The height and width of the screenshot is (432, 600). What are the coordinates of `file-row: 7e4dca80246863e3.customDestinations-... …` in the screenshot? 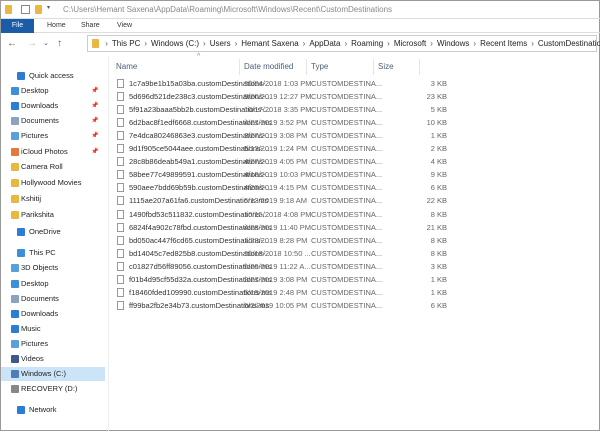 It's located at (283, 135).